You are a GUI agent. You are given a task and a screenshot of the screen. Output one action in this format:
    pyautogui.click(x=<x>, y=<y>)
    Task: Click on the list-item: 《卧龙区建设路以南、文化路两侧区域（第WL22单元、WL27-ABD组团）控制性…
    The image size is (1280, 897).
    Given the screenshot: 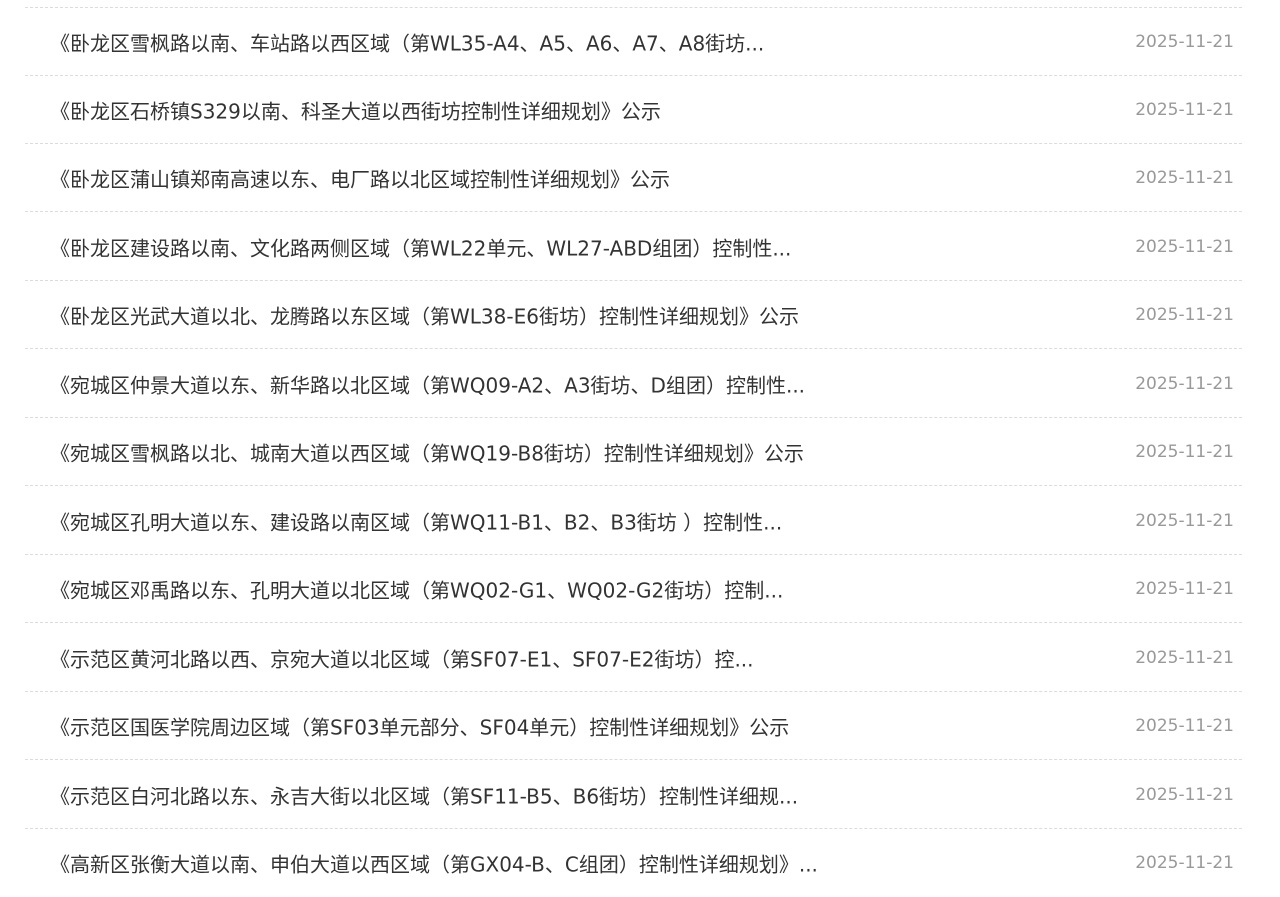 What is the action you would take?
    pyautogui.click(x=633, y=247)
    